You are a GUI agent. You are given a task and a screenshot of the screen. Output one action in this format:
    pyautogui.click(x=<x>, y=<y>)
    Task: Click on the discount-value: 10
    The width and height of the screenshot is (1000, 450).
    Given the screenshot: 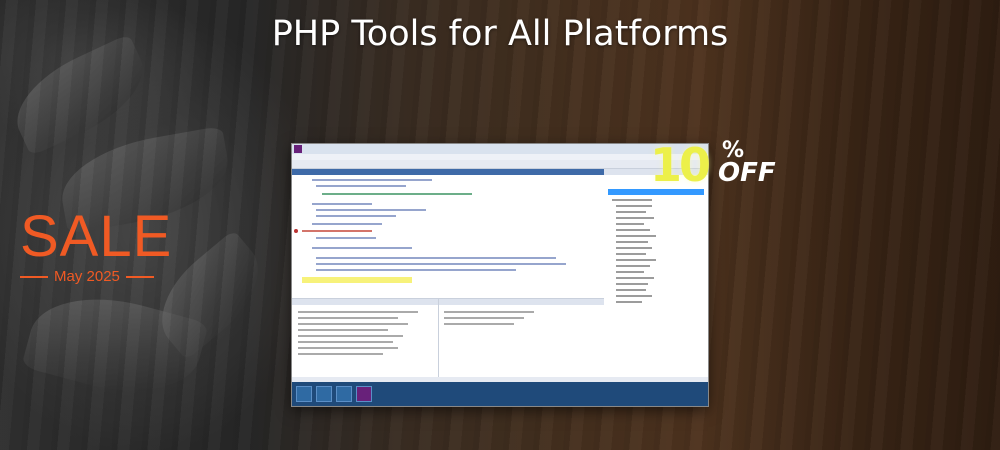 What is the action you would take?
    pyautogui.click(x=680, y=165)
    